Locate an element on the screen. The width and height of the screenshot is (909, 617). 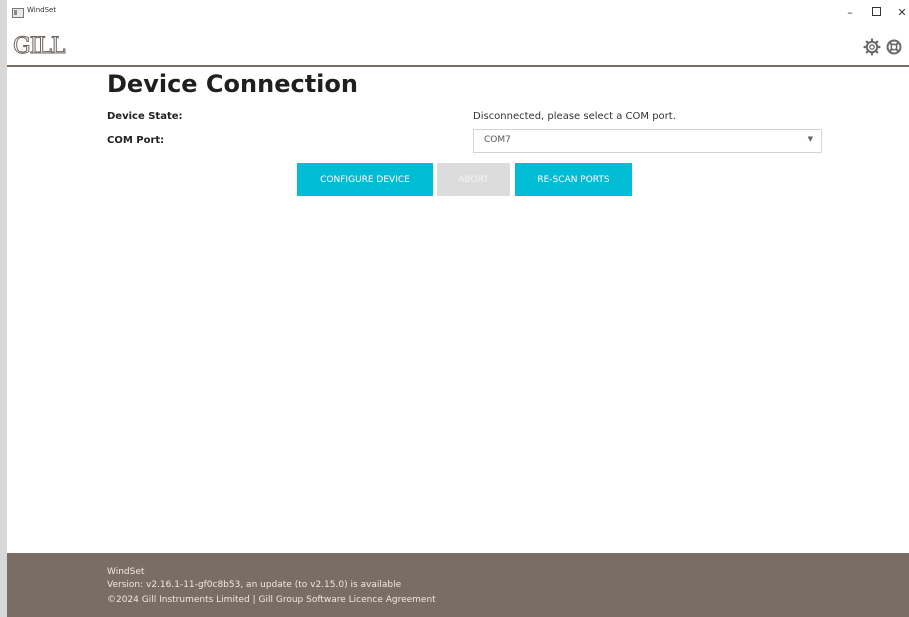
maximize-icon is located at coordinates (876, 11).